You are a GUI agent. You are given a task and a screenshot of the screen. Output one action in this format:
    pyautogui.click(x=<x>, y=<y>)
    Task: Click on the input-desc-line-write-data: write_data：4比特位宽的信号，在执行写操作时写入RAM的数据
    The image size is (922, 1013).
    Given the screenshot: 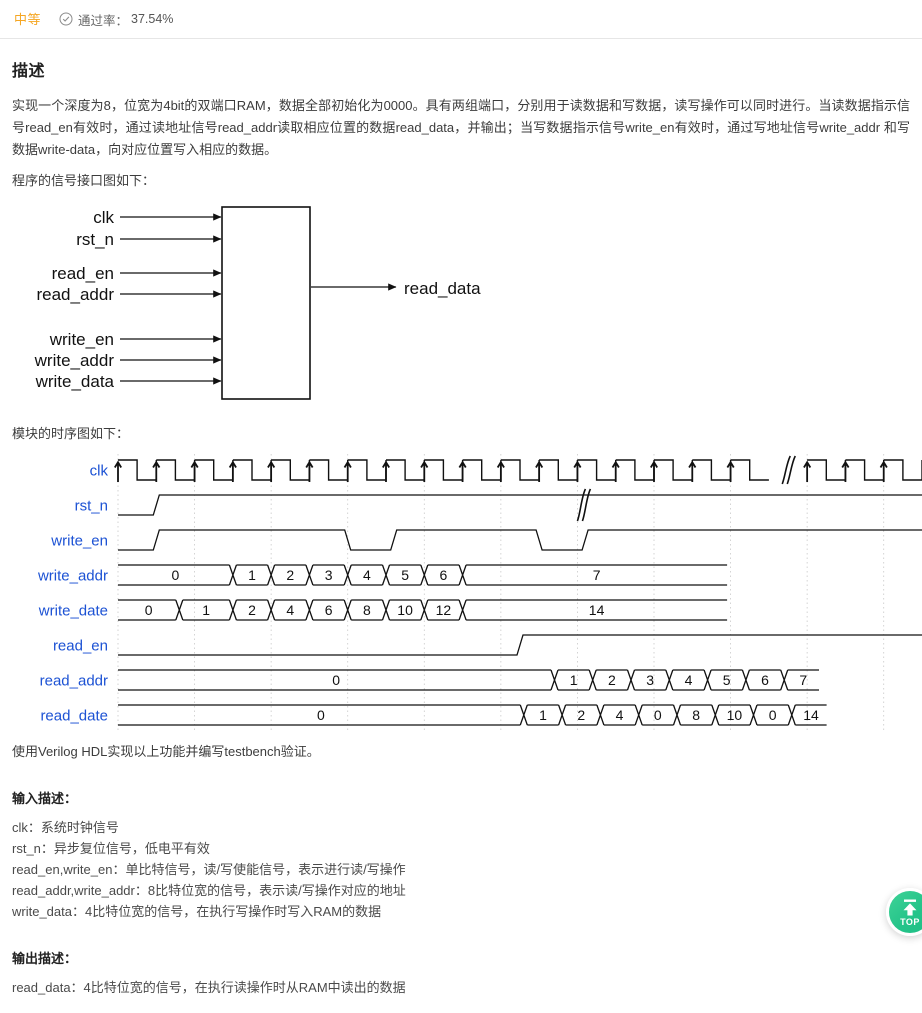 What is the action you would take?
    pyautogui.click(x=197, y=911)
    